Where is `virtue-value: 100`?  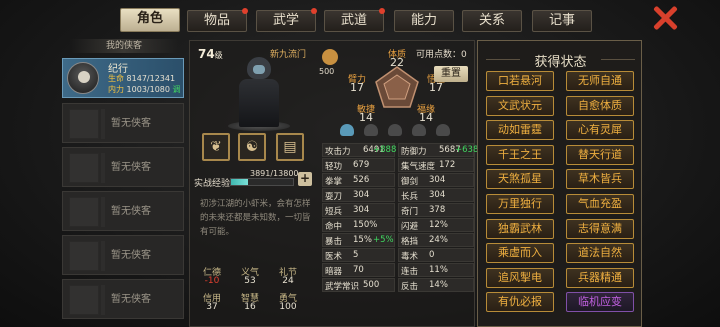 virtue-value: 100 is located at coordinates (288, 307).